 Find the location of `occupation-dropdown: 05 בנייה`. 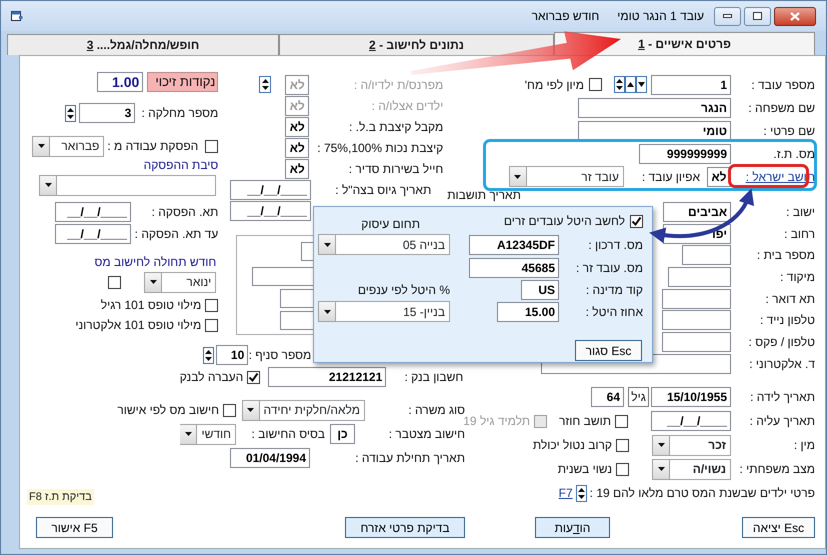

occupation-dropdown: 05 בנייה is located at coordinates (384, 244).